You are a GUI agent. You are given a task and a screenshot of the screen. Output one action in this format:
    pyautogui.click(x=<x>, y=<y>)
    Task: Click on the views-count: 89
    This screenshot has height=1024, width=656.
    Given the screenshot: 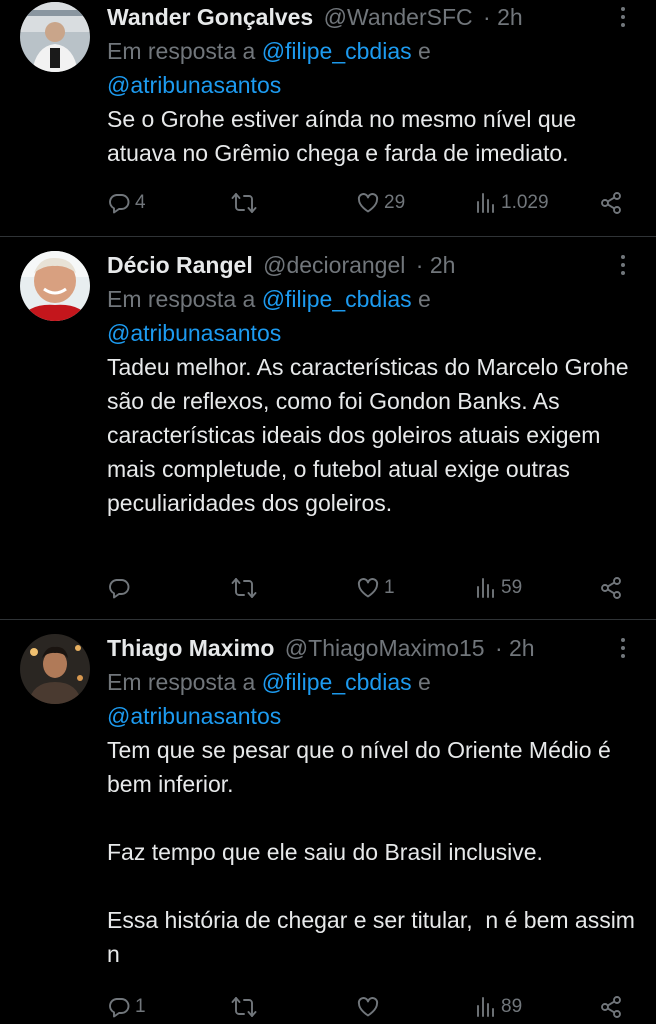 What is the action you would take?
    pyautogui.click(x=512, y=1006)
    